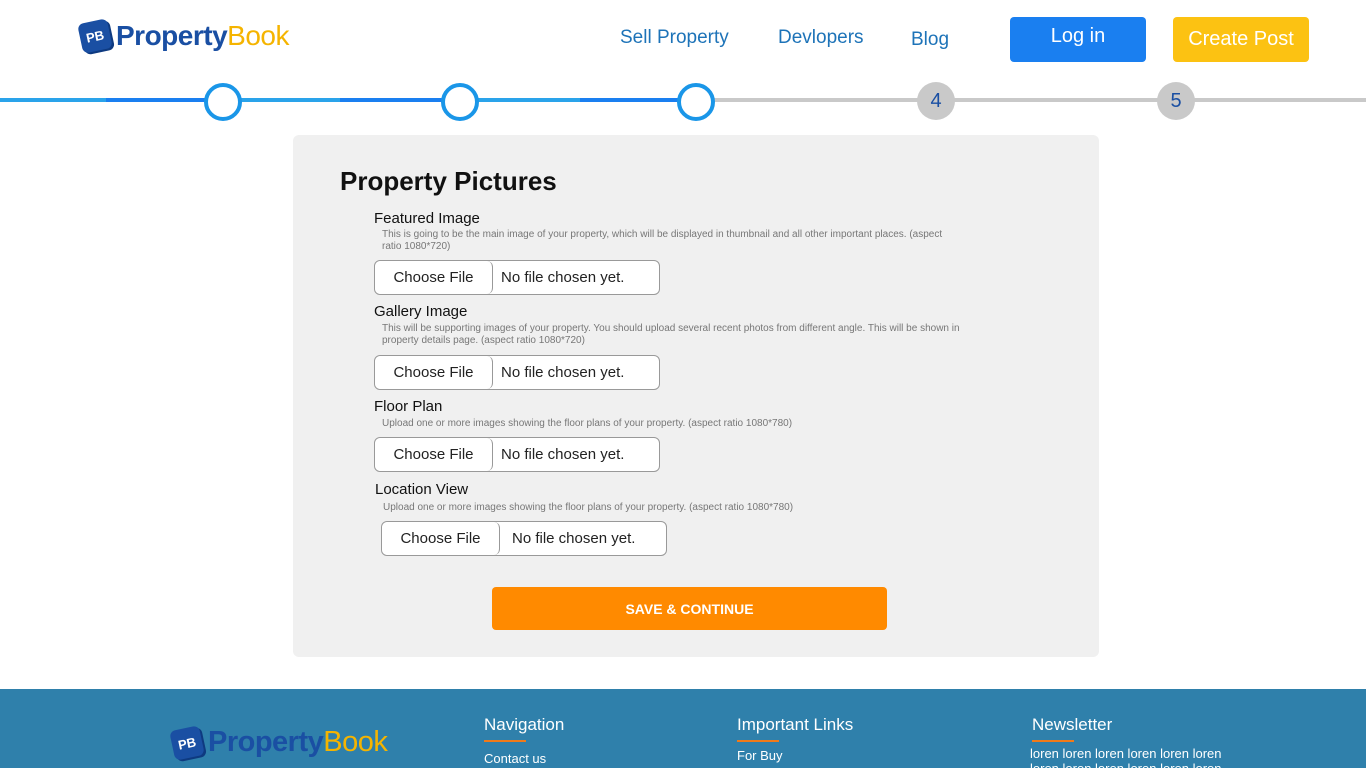 This screenshot has width=1366, height=768. I want to click on save-continue-button: SAVE & CONTINUE, so click(689, 608).